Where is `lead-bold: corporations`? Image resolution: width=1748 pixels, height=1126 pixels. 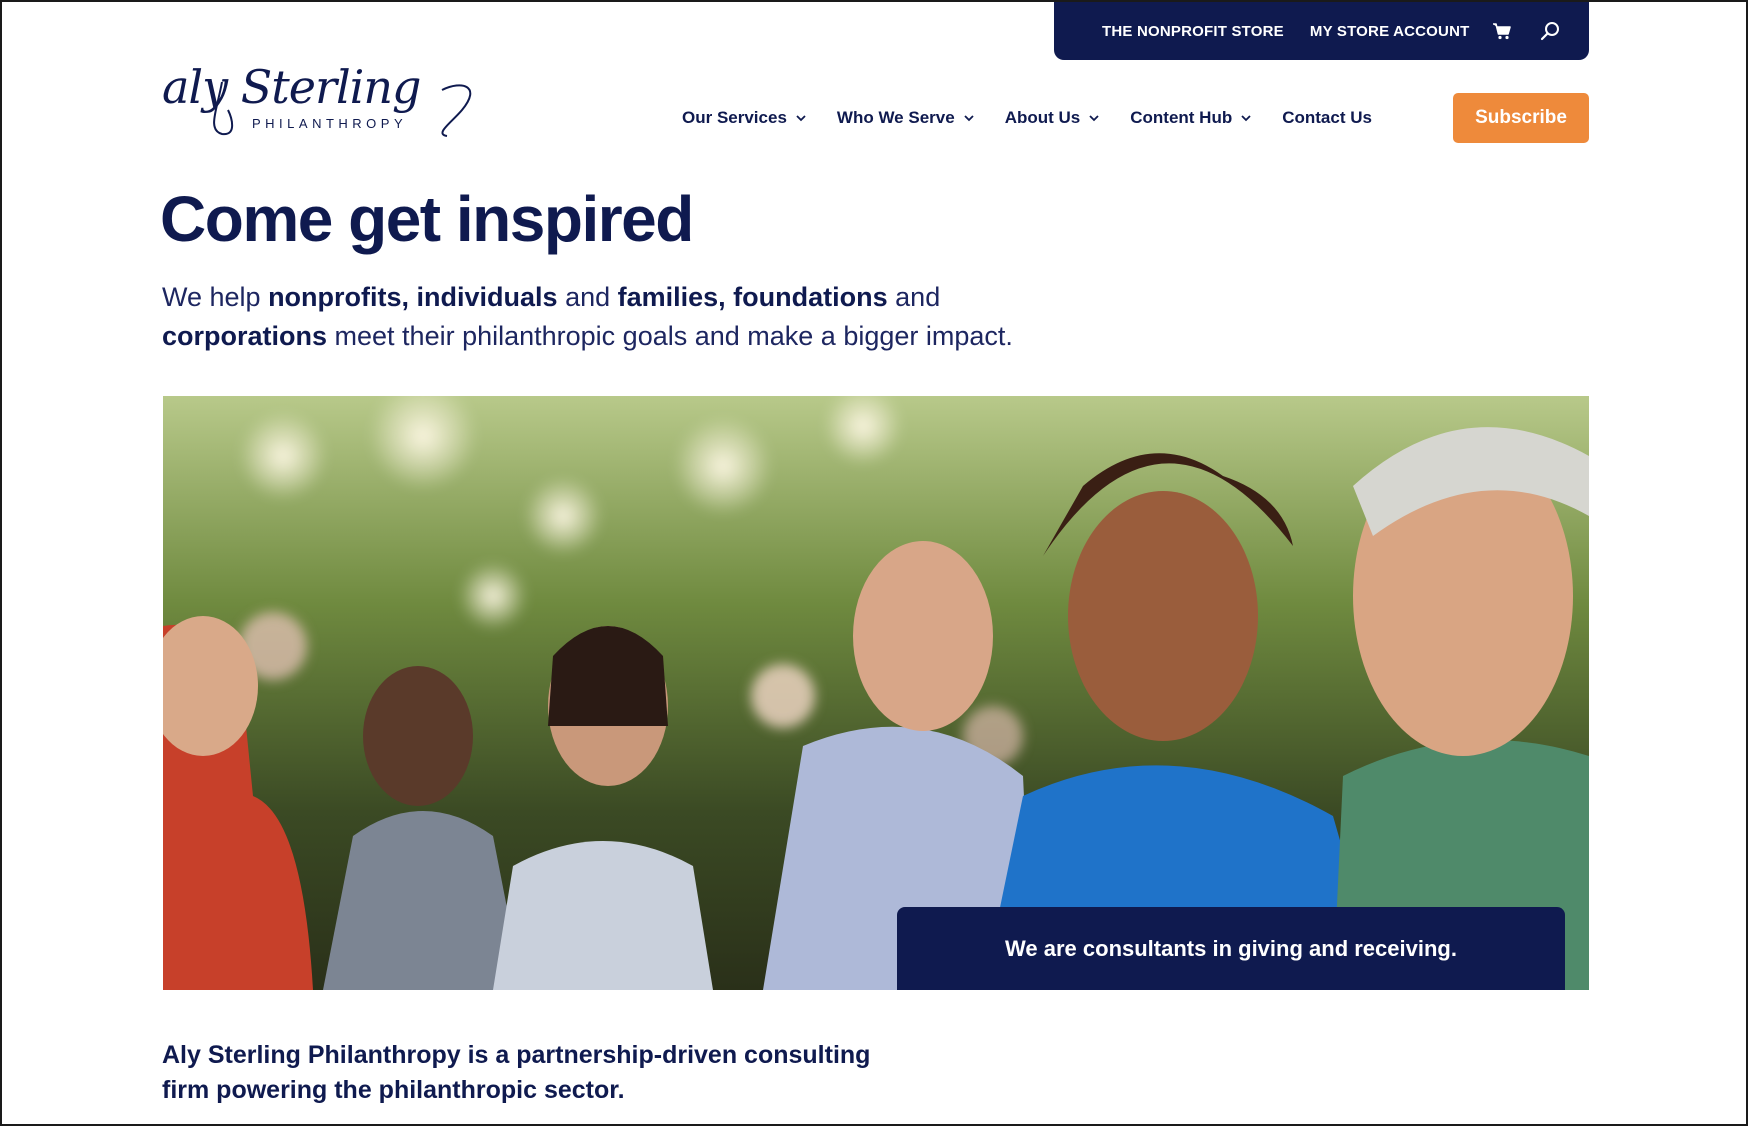
lead-bold: corporations is located at coordinates (245, 336).